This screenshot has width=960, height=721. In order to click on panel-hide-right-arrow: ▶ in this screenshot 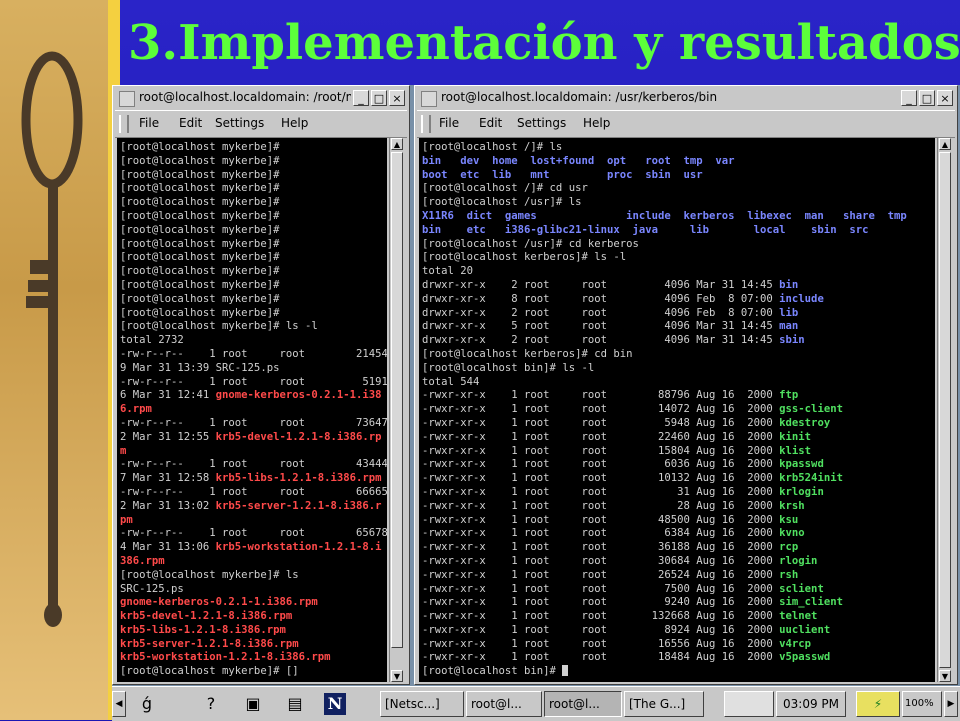, I will do `click(951, 704)`.